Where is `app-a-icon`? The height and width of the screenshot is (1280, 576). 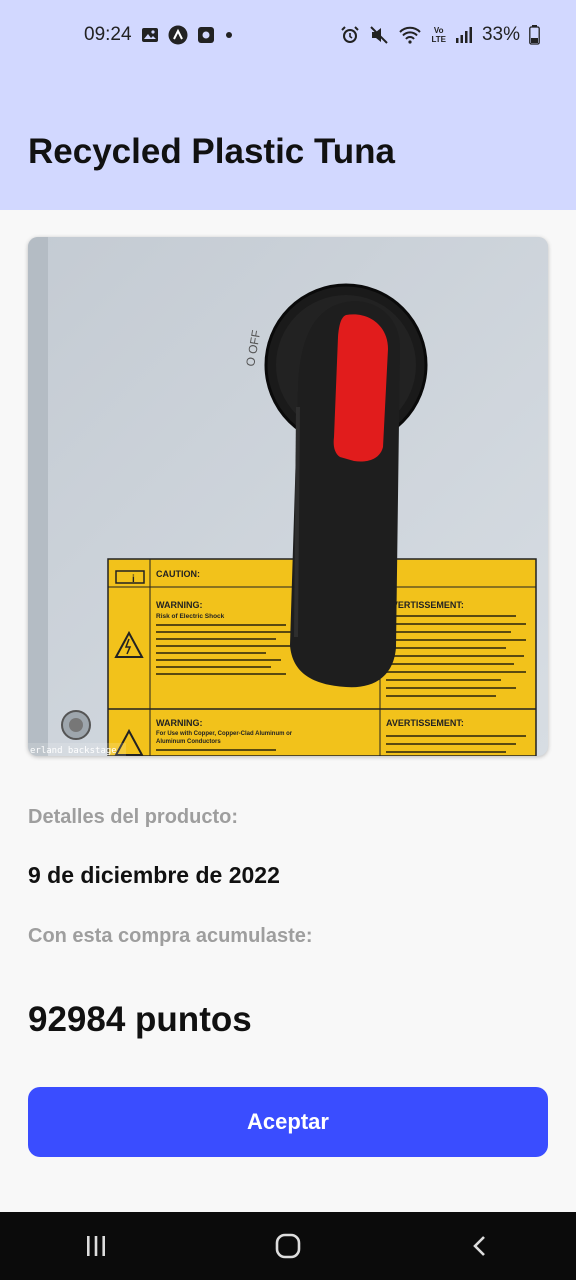
app-a-icon is located at coordinates (178, 35).